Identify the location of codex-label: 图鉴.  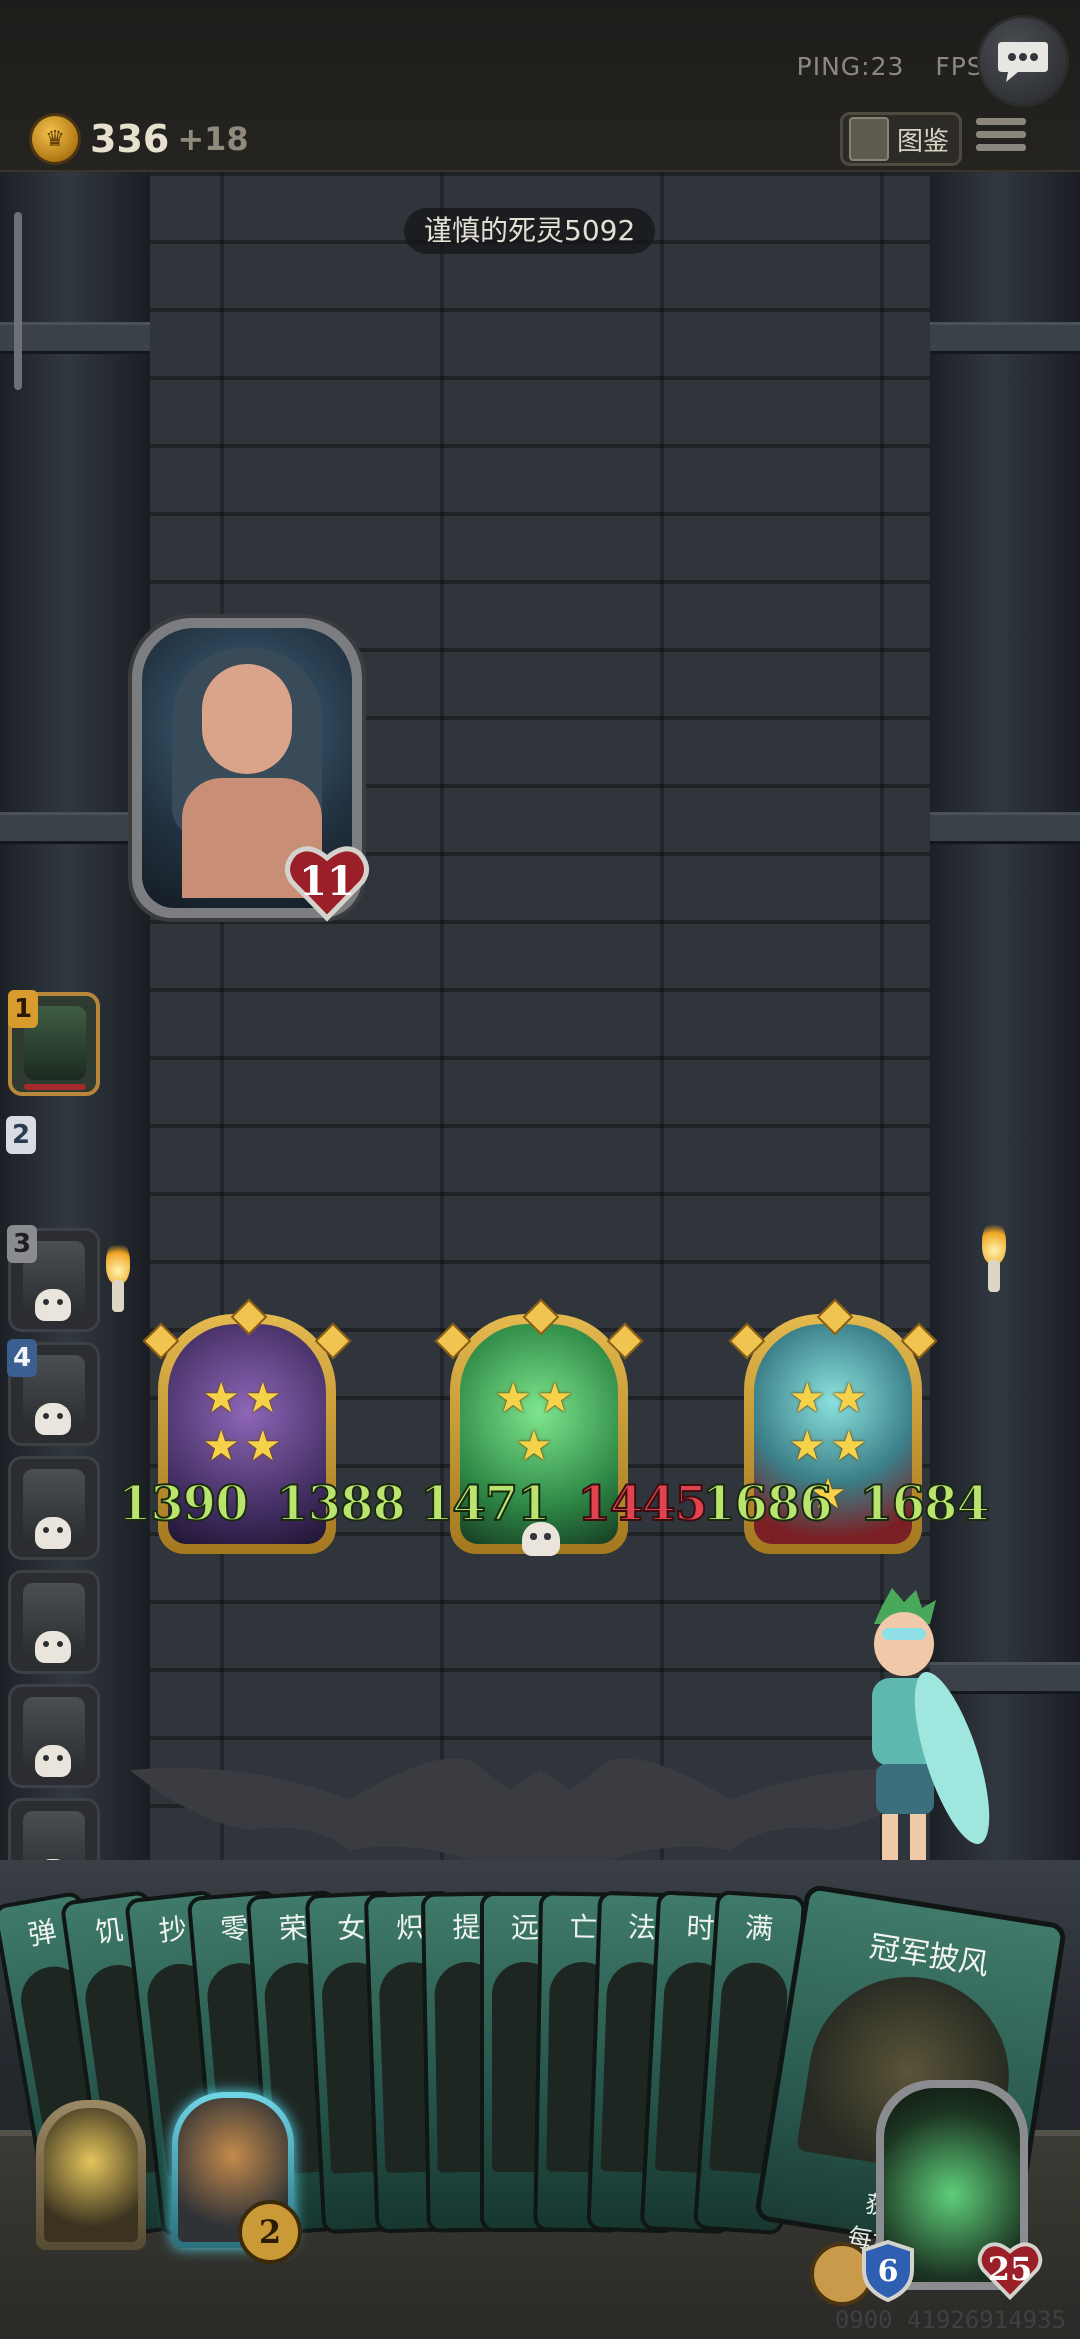
(923, 141).